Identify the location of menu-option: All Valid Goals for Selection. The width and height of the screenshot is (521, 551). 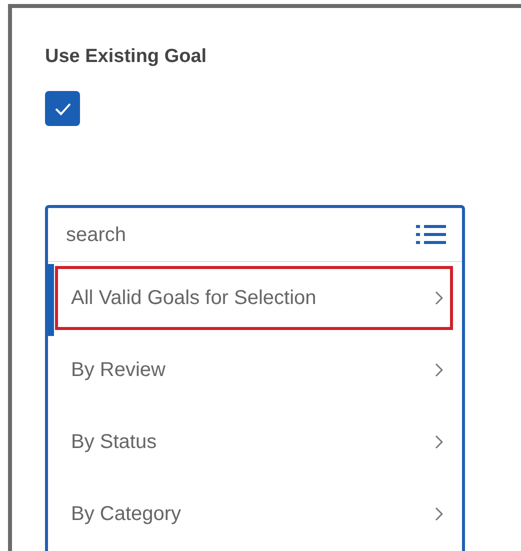
(254, 298).